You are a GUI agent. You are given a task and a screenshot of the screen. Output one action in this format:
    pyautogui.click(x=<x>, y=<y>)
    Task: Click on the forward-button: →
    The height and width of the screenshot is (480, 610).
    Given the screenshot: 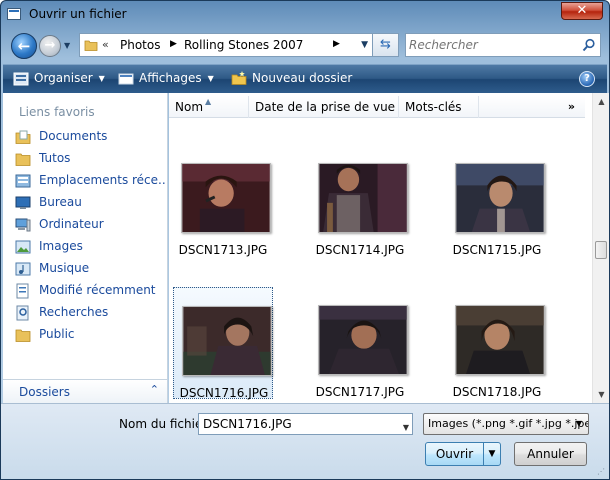 What is the action you would take?
    pyautogui.click(x=50, y=46)
    